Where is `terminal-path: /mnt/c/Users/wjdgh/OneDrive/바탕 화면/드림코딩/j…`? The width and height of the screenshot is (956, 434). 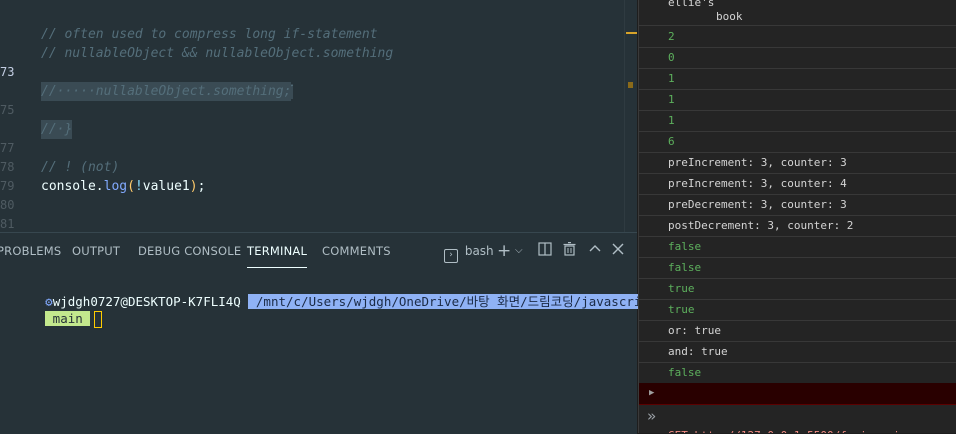
terminal-path: /mnt/c/Users/wjdgh/OneDrive/바탕 화면/드림코딩/j… is located at coordinates (452, 301).